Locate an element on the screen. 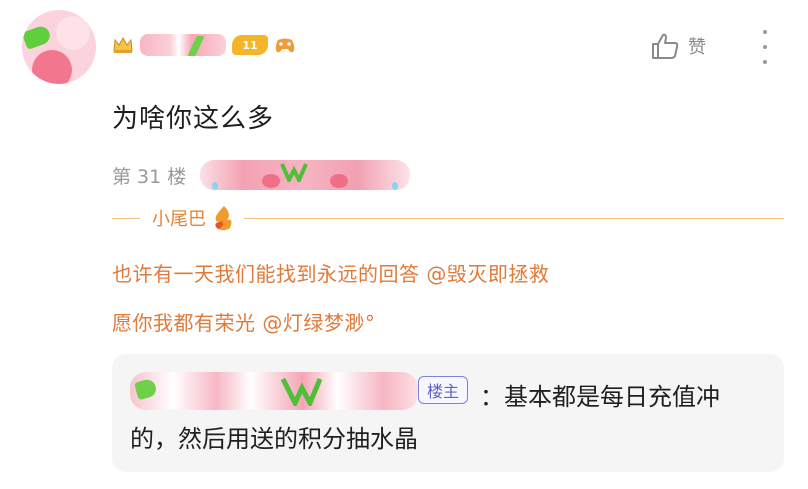  username-redacted is located at coordinates (183, 45).